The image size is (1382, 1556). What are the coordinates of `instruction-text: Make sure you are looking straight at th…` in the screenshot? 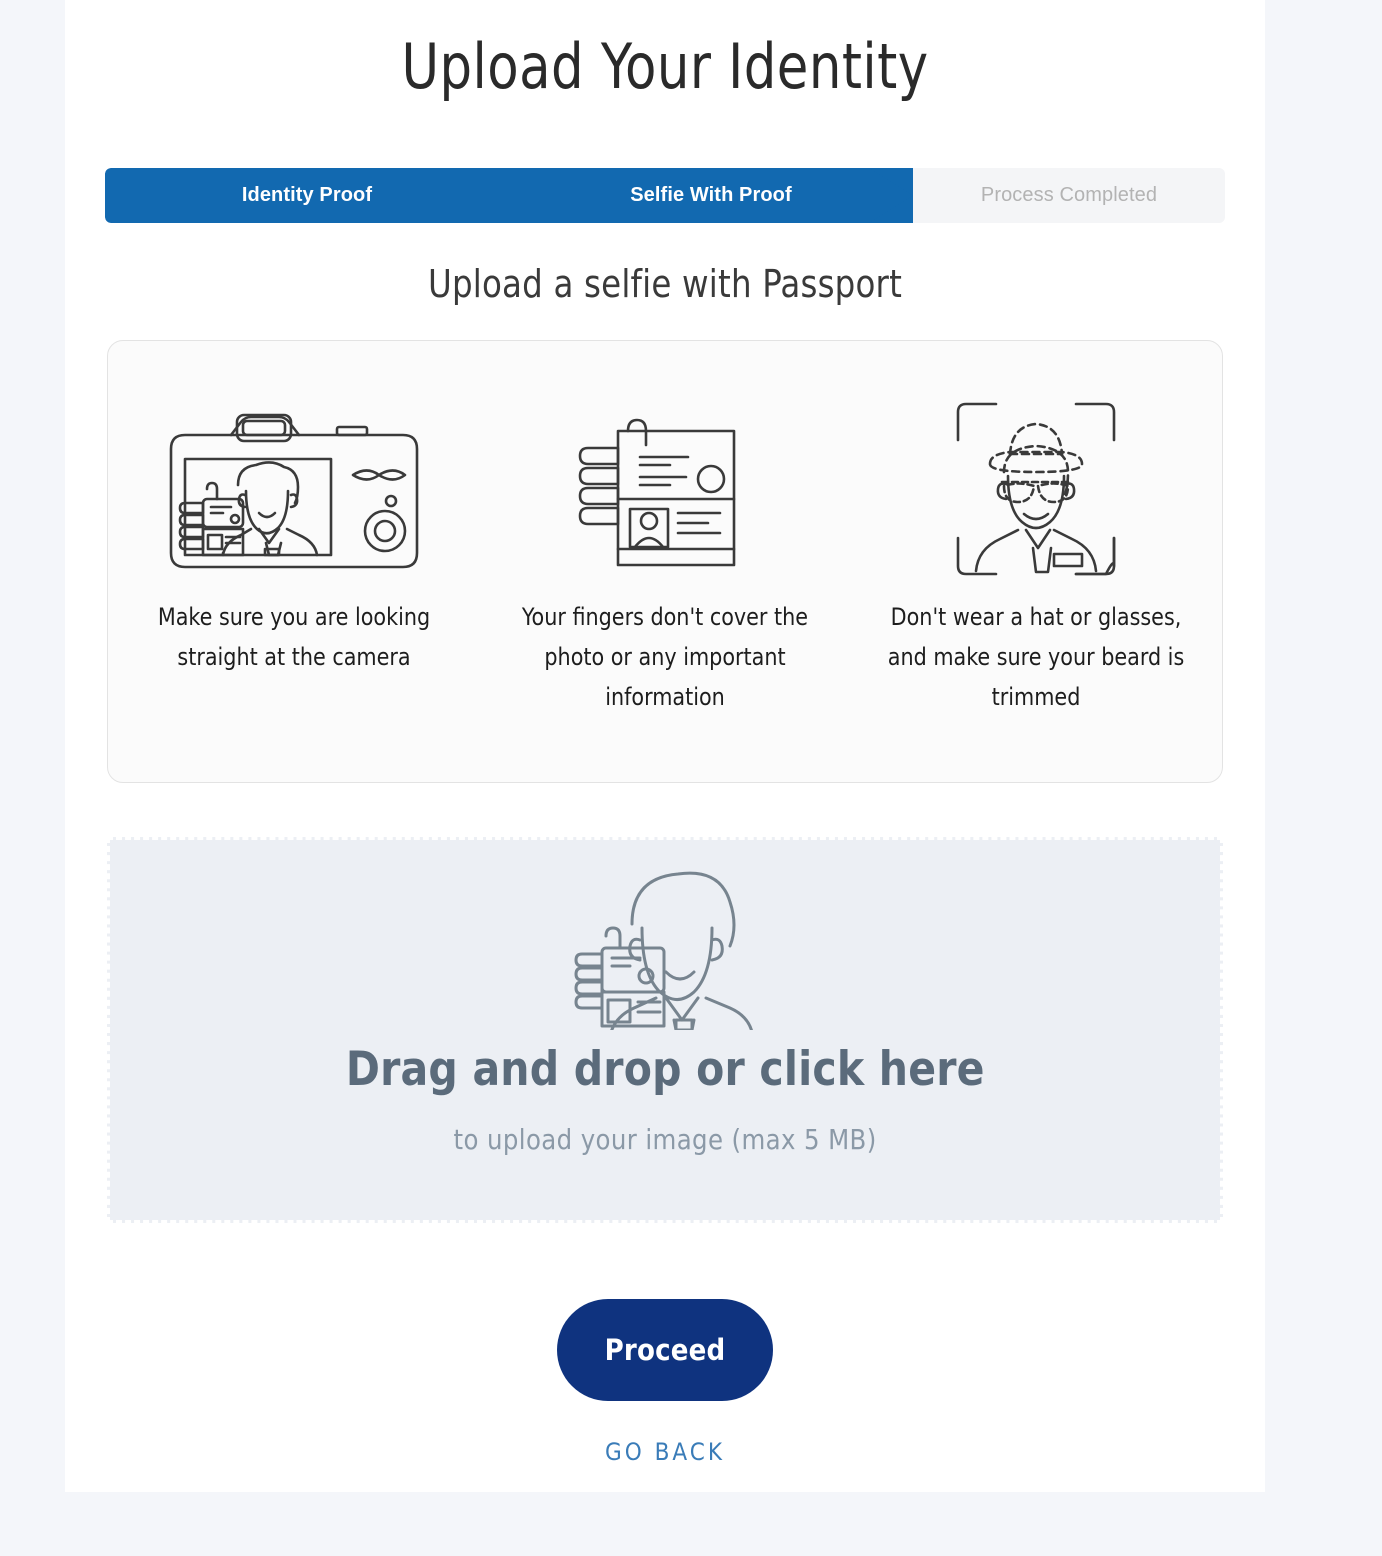 It's located at (293, 637).